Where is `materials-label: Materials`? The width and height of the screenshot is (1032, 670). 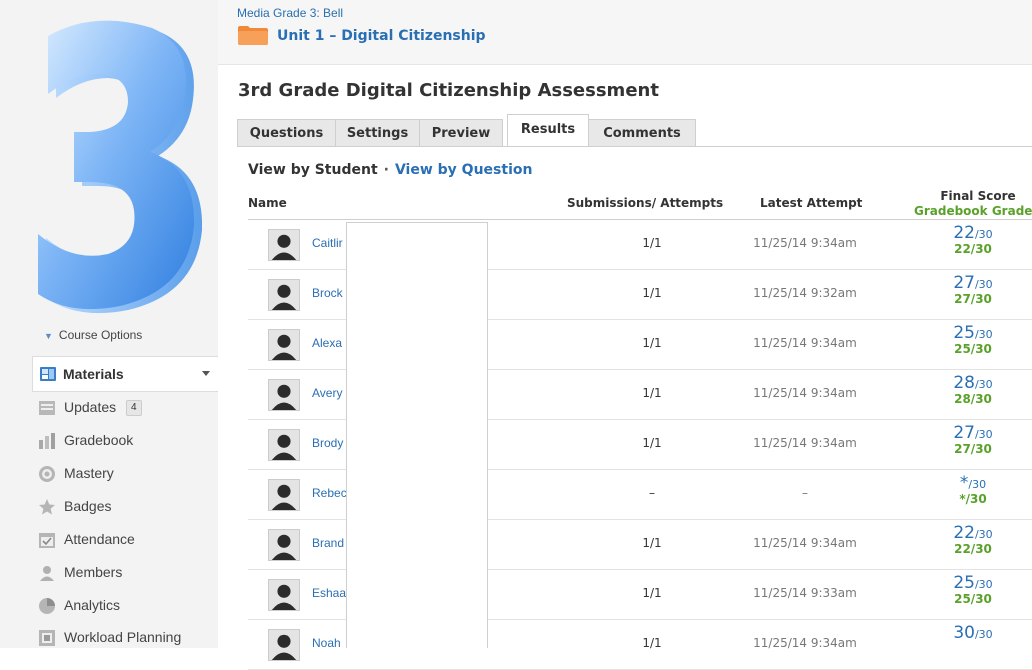
materials-label: Materials is located at coordinates (93, 374).